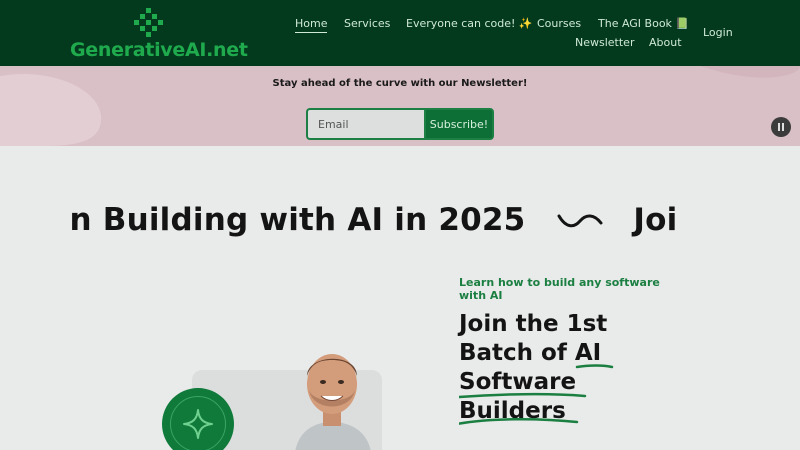 The image size is (800, 450). What do you see at coordinates (655, 219) in the screenshot?
I see `marquee-text-next: Joi` at bounding box center [655, 219].